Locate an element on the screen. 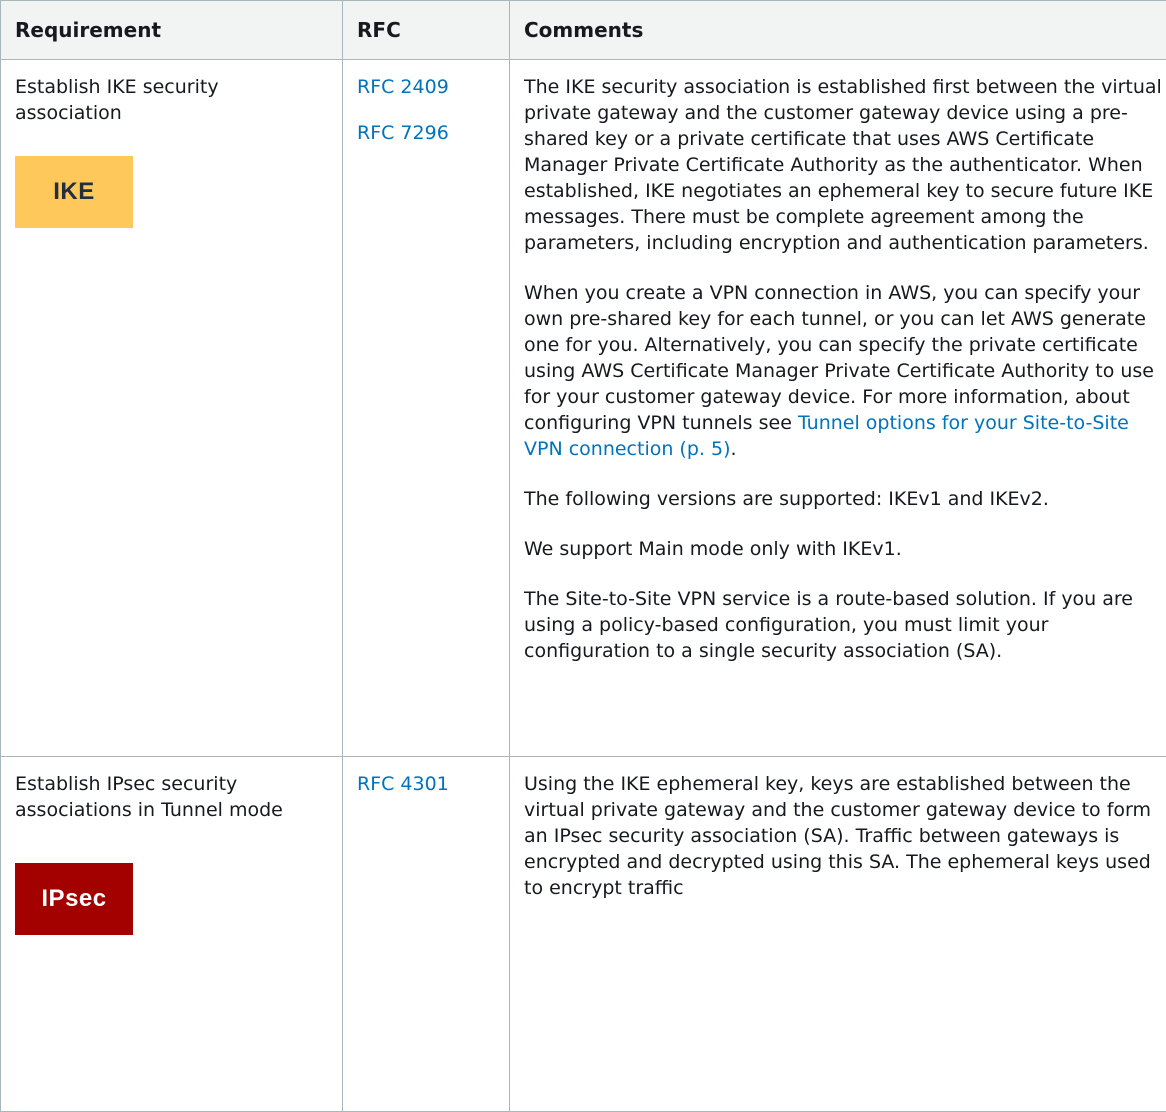  rfc-link-2409: RFC 2409 is located at coordinates (426, 87).